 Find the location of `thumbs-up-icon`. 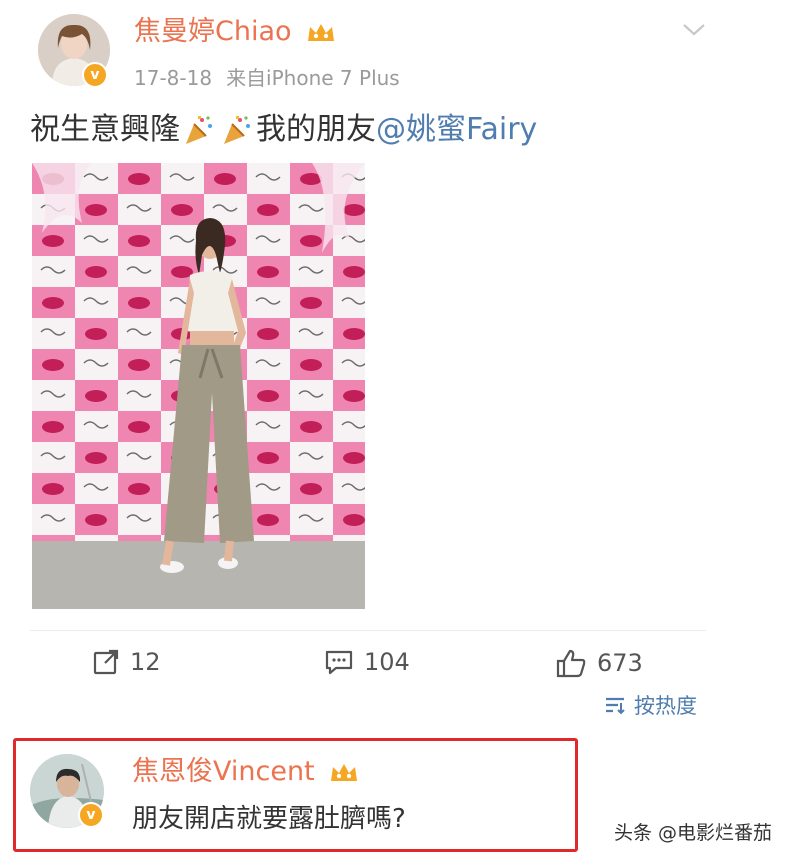

thumbs-up-icon is located at coordinates (571, 663).